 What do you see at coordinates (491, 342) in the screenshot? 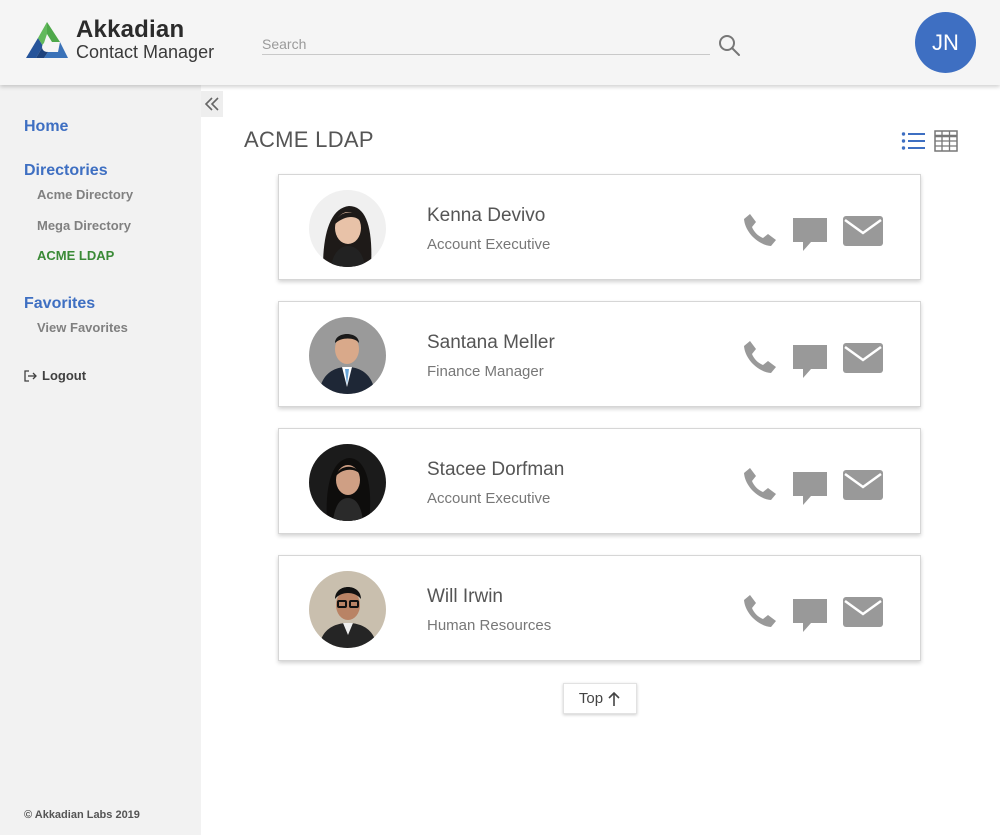
I see `contact-name: Santana Meller` at bounding box center [491, 342].